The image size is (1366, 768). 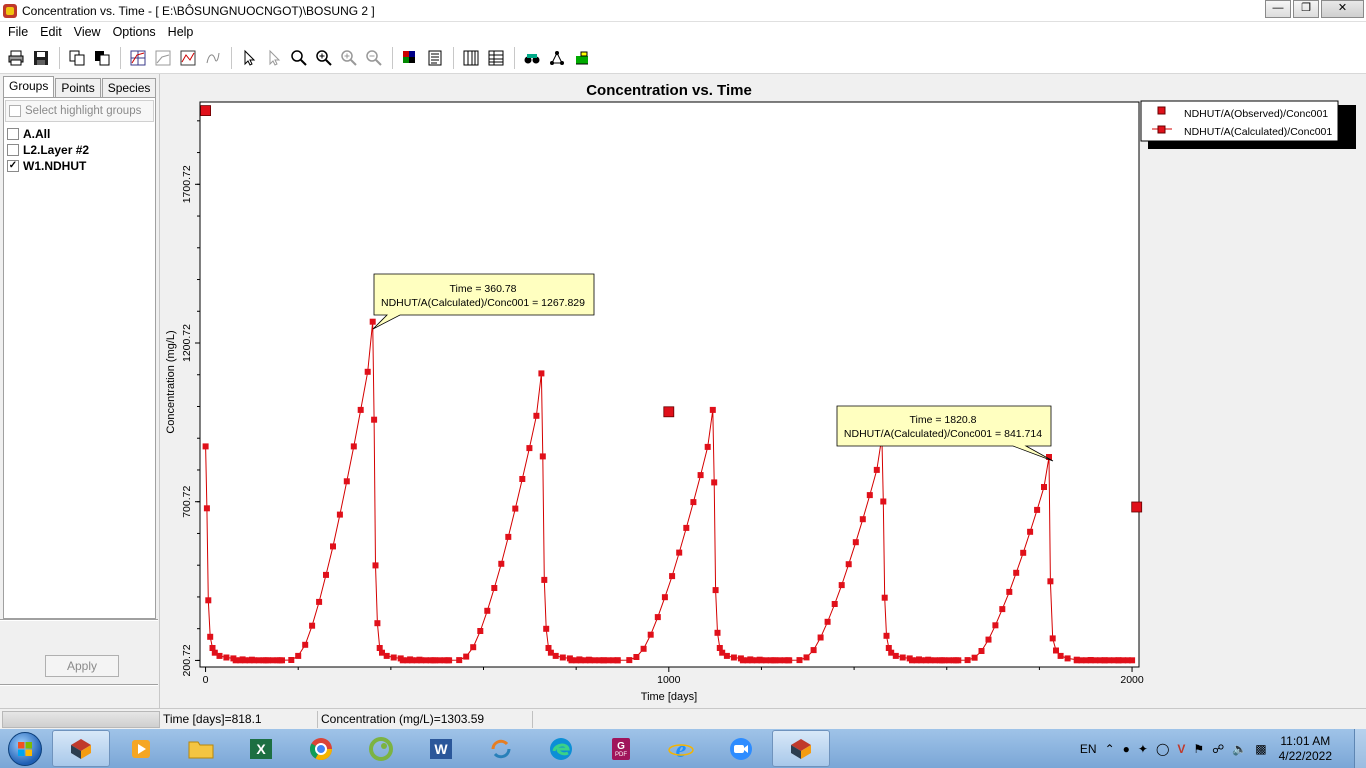 I want to click on copy-data-icon, so click(x=102, y=58).